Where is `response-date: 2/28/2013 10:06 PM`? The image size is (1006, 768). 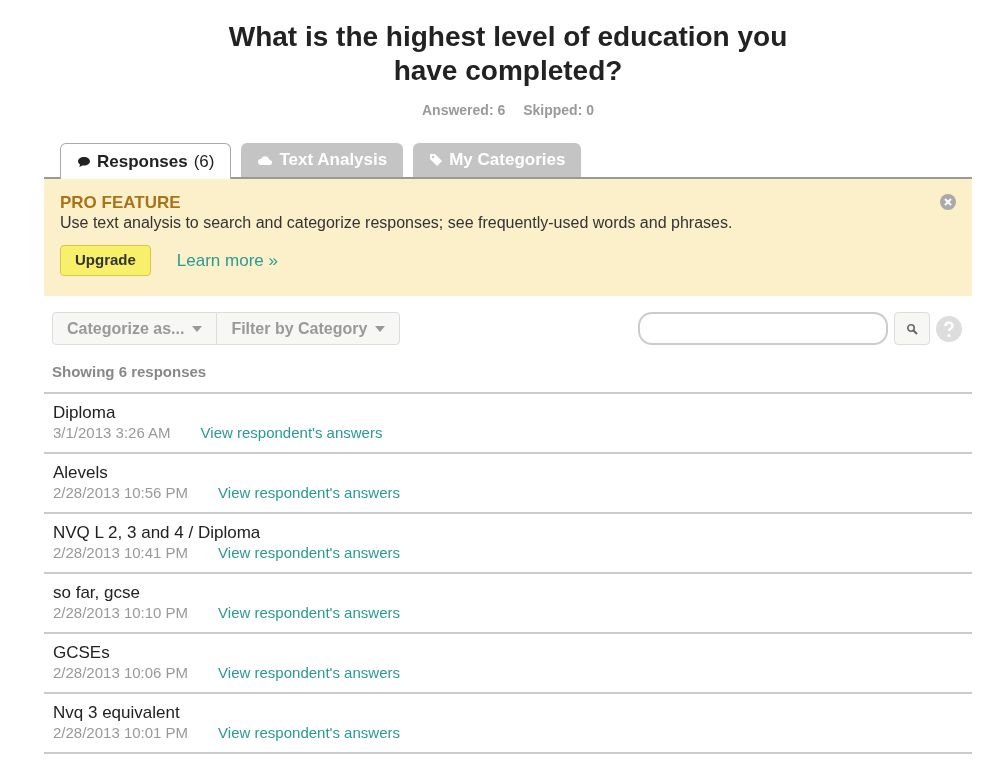
response-date: 2/28/2013 10:06 PM is located at coordinates (121, 672).